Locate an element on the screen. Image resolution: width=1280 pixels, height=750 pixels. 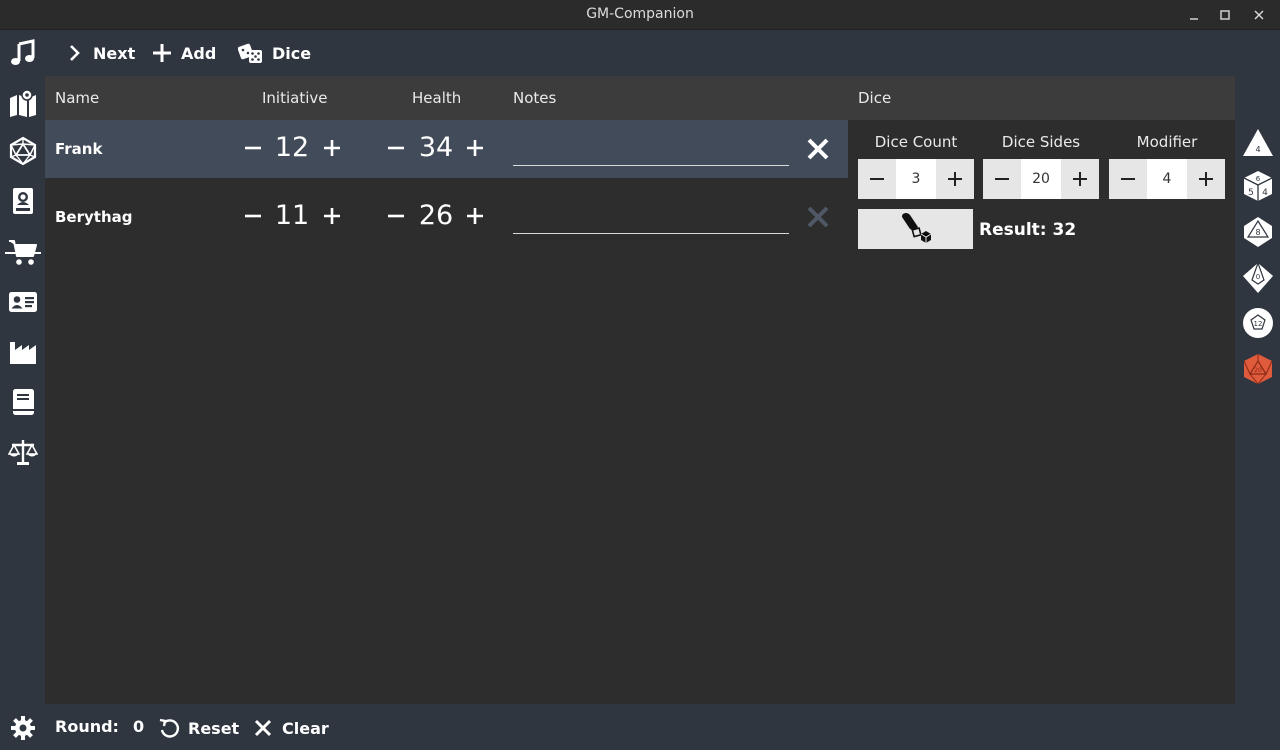
d10-button: 0 is located at coordinates (1258, 278).